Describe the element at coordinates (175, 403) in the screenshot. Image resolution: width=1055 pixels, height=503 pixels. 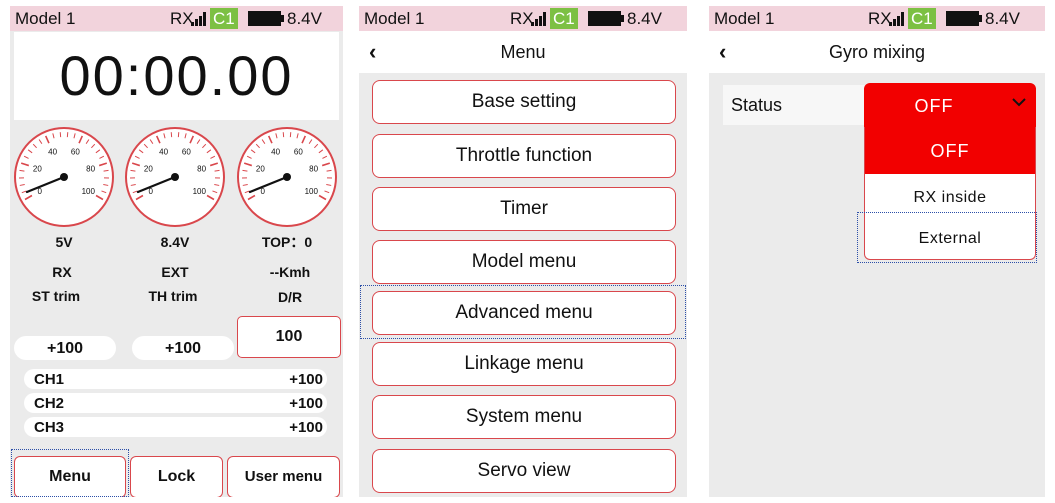
I see `channel-row: CH2 +100` at that location.